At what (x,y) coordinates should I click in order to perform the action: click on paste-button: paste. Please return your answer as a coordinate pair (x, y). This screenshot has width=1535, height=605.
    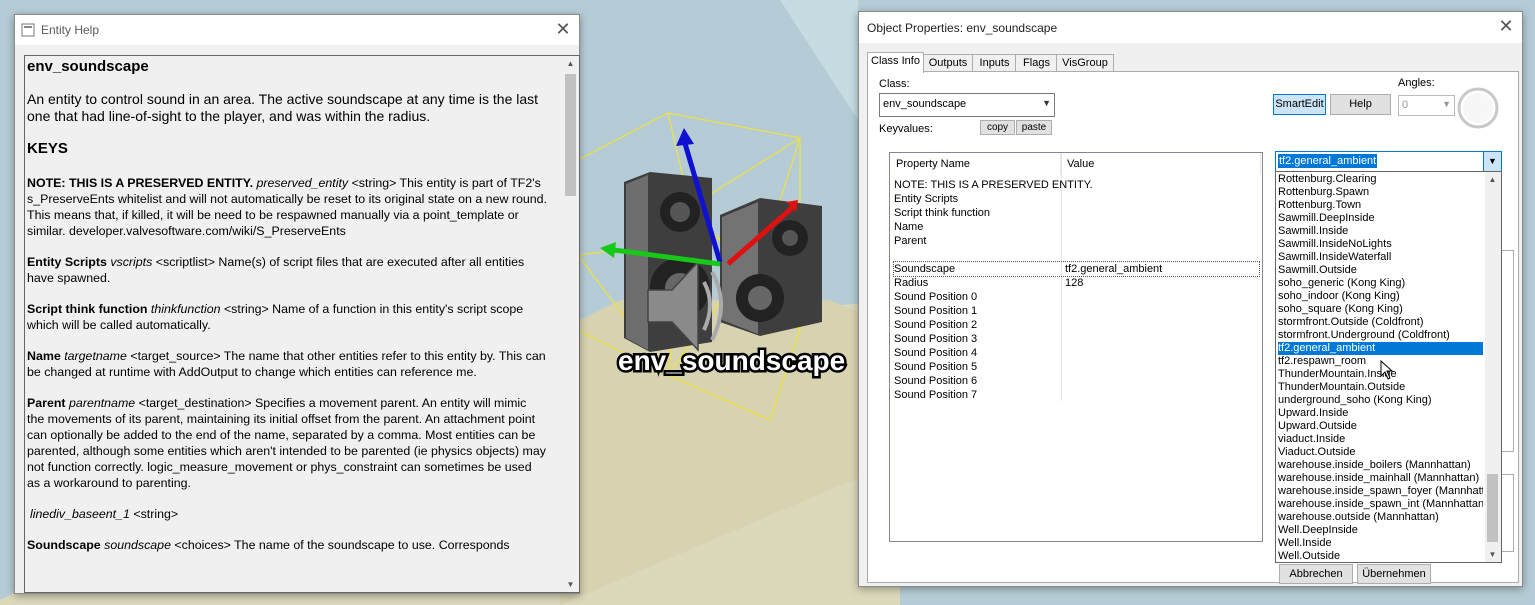
    Looking at the image, I should click on (1034, 127).